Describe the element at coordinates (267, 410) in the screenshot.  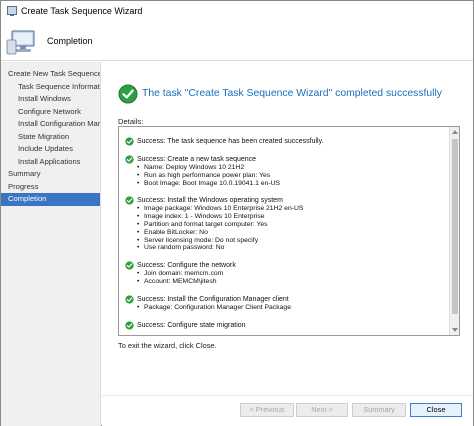
I see `previous-button: < Previous` at that location.